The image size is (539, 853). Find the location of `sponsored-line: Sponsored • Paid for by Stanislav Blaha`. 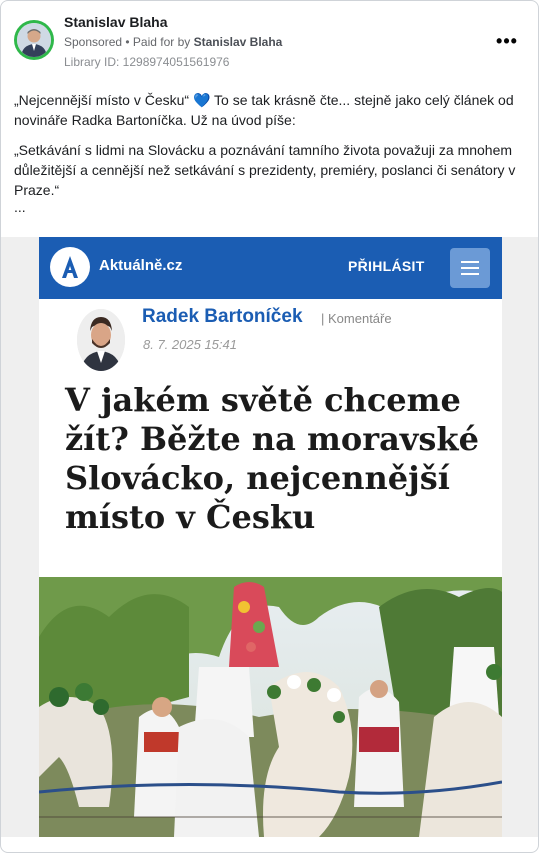

sponsored-line: Sponsored • Paid for by Stanislav Blaha is located at coordinates (173, 42).